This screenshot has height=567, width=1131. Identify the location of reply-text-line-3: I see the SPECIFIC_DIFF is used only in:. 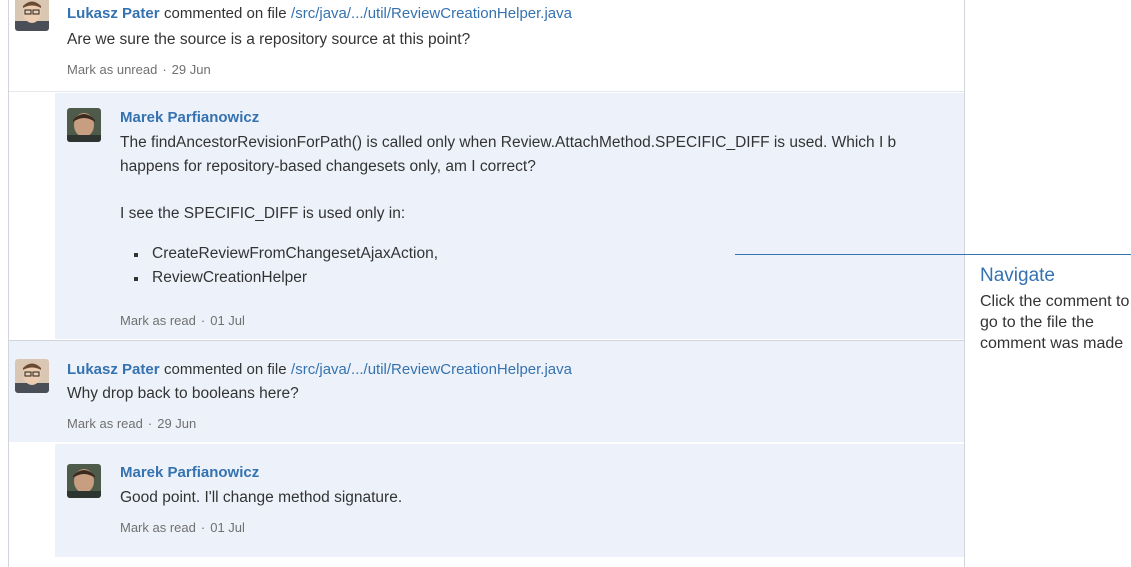
(263, 213).